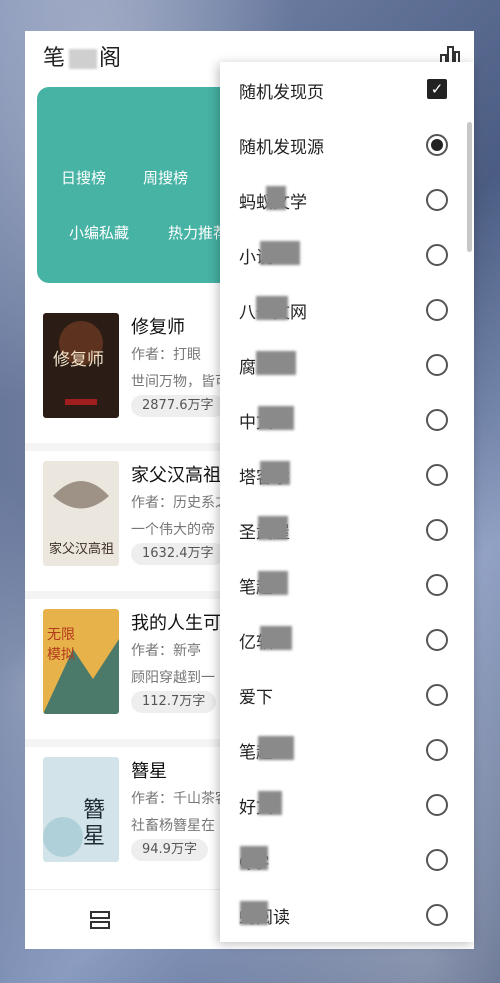 The image size is (500, 983). I want to click on book-author: 作者：打眼, so click(166, 355).